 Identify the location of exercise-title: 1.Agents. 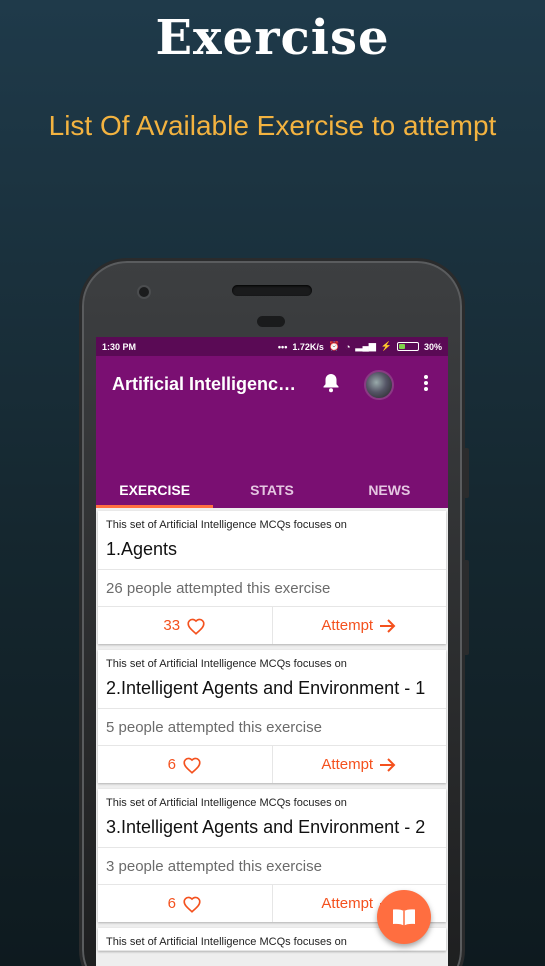
(272, 551).